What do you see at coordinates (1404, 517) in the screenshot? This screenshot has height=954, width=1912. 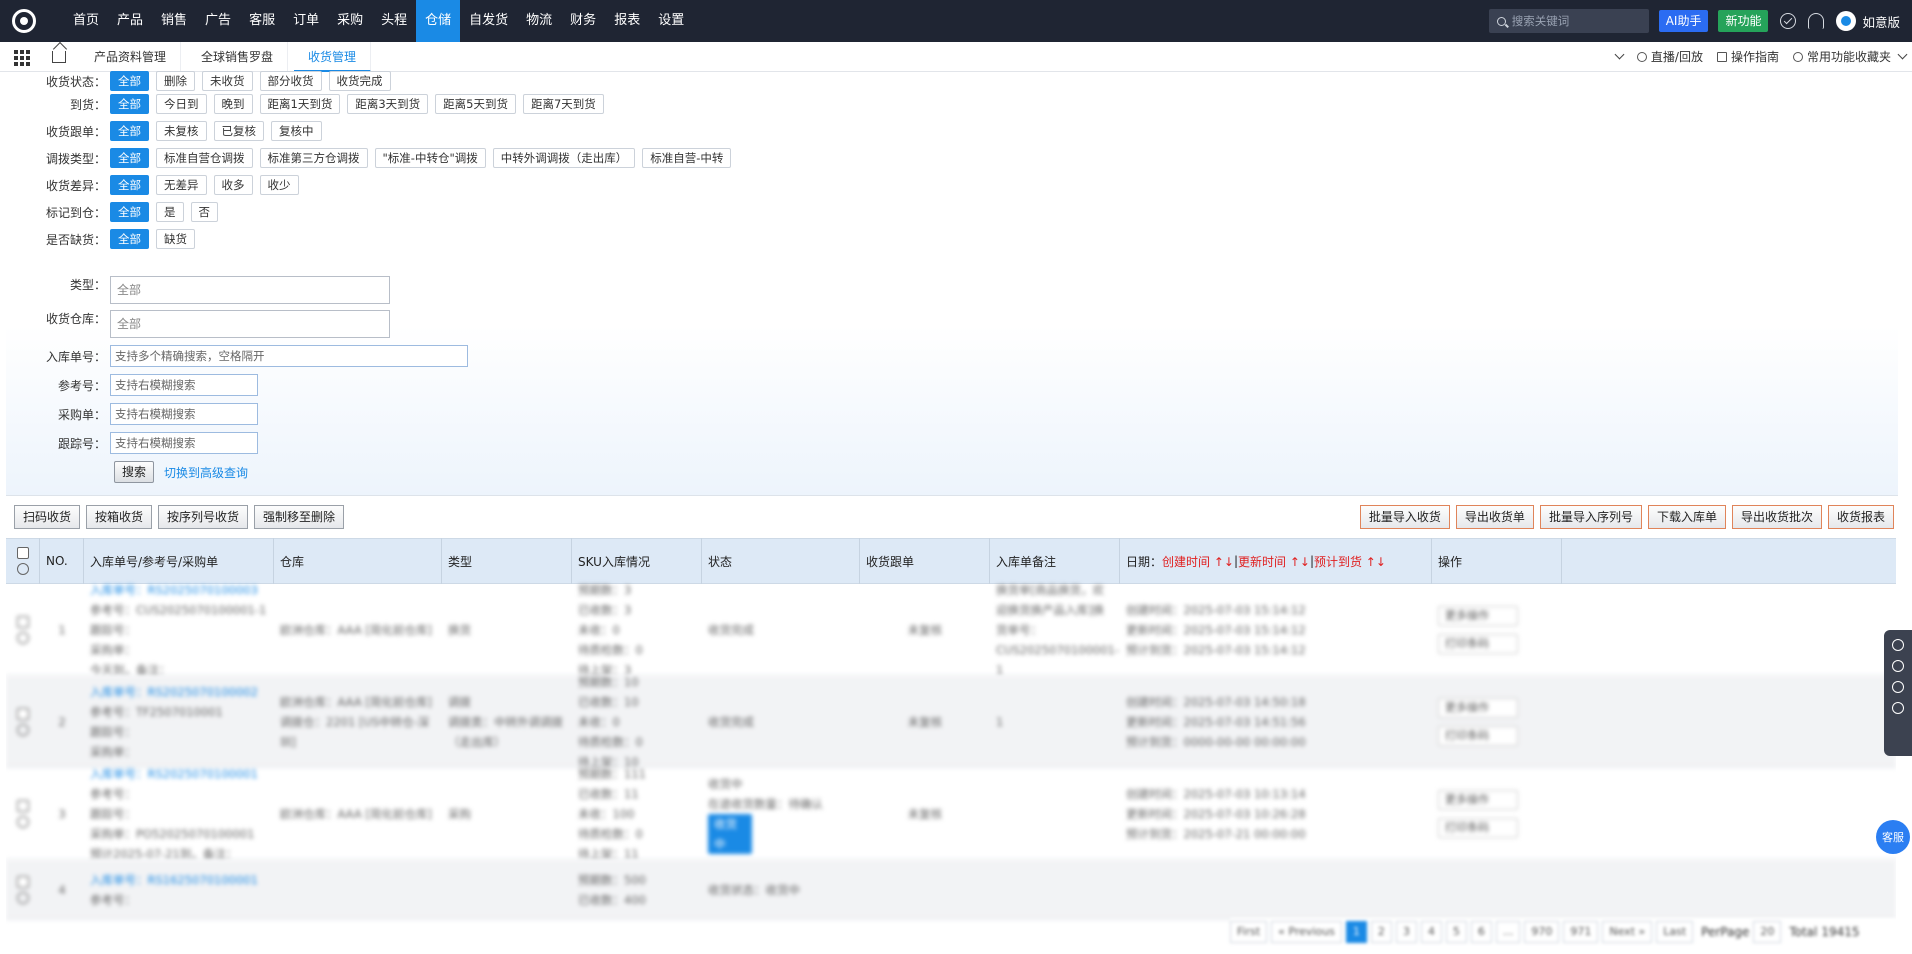 I see `toolbar-right-button-0: 批量导入收货` at bounding box center [1404, 517].